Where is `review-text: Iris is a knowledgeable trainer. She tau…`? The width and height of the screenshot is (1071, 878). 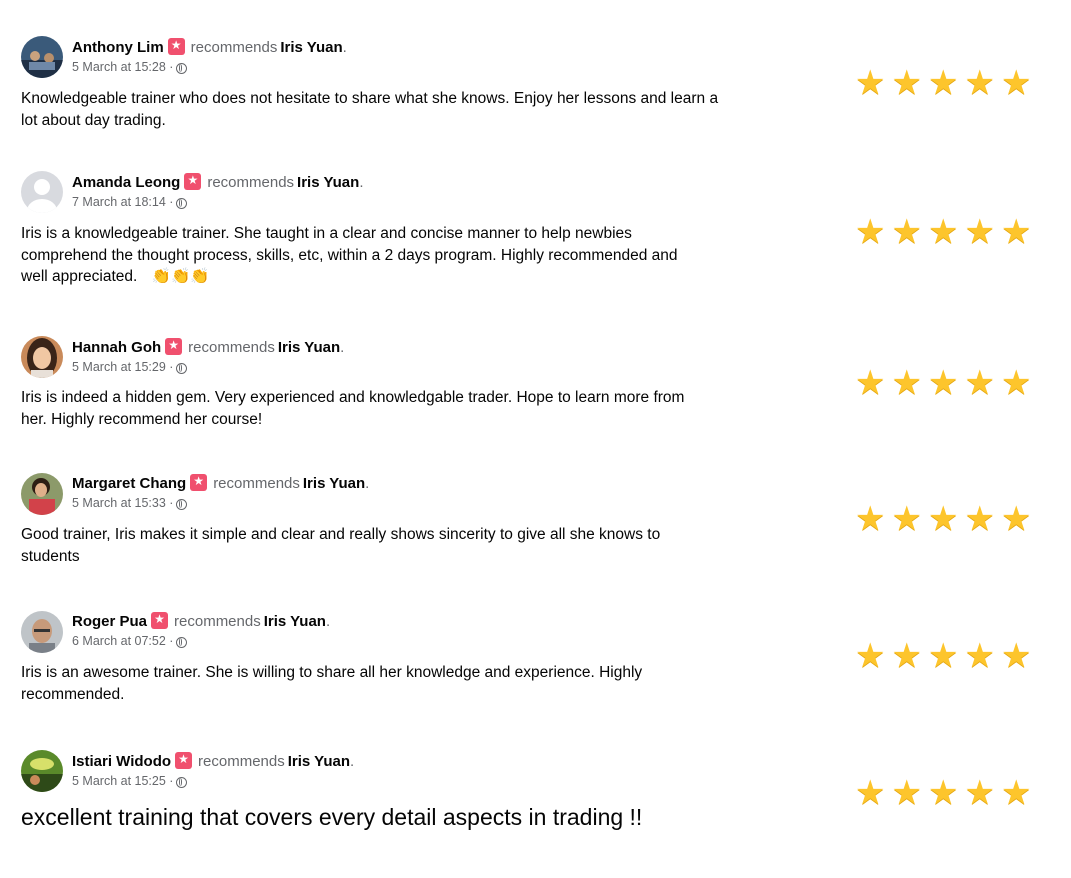 review-text: Iris is a knowledgeable trainer. She tau… is located at coordinates (349, 255).